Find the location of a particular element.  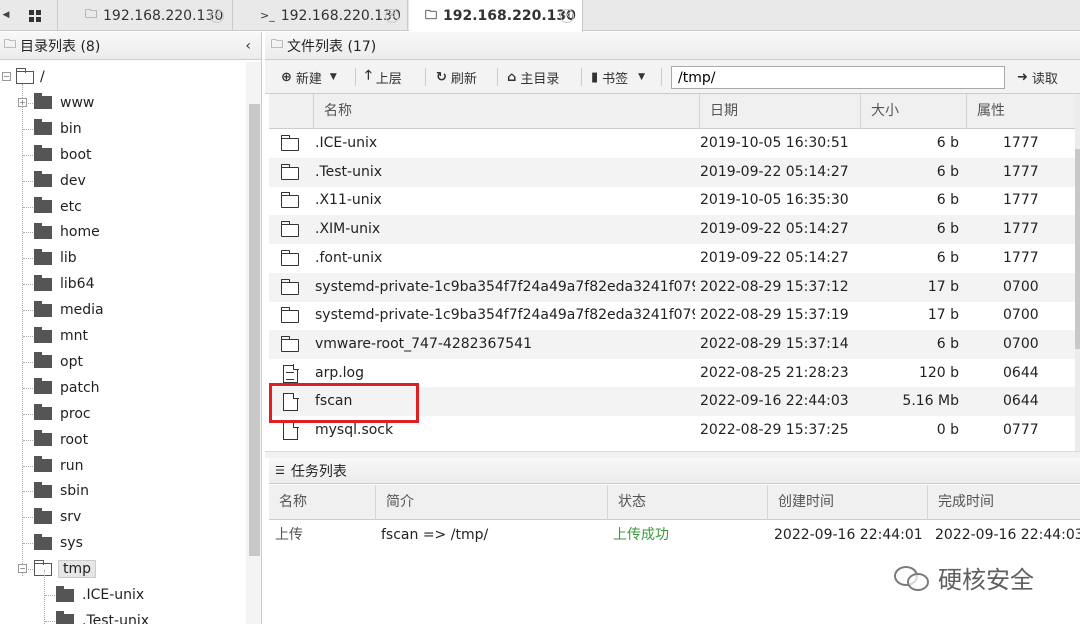

up-button: 🡑 上层 is located at coordinates (383, 77).